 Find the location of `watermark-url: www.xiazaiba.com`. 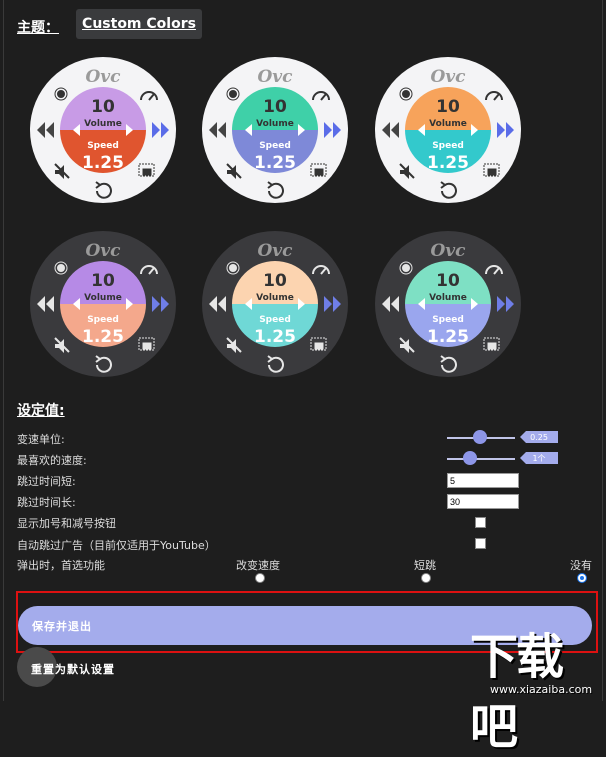

watermark-url: www.xiazaiba.com is located at coordinates (541, 689).